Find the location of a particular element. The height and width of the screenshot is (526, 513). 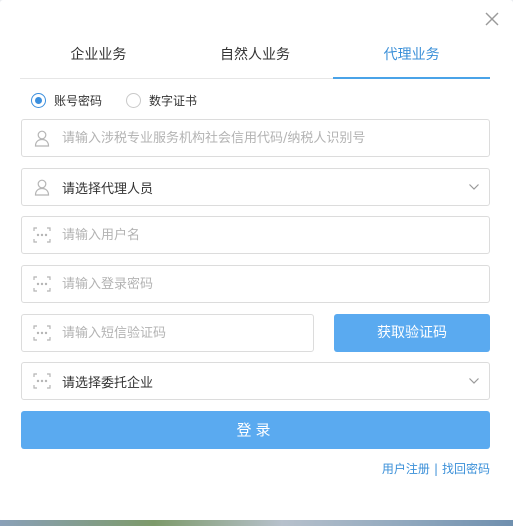

username-input is located at coordinates (275, 235).